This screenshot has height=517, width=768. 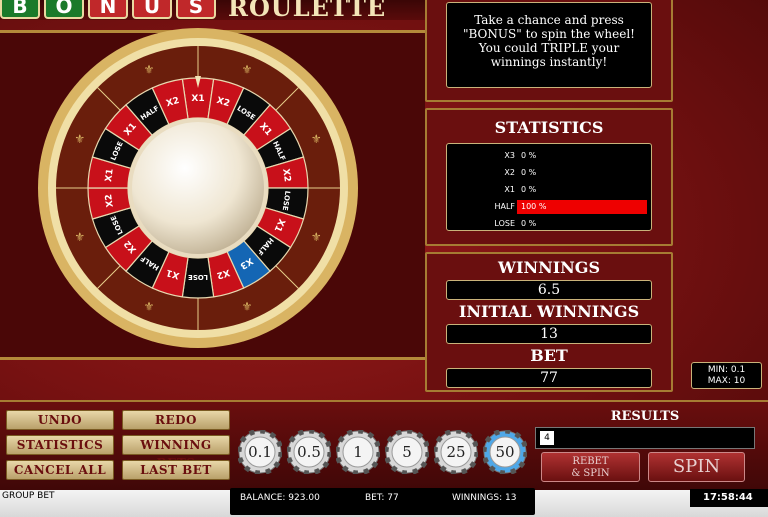 I want to click on logo-letter-tile: B, so click(x=20, y=9).